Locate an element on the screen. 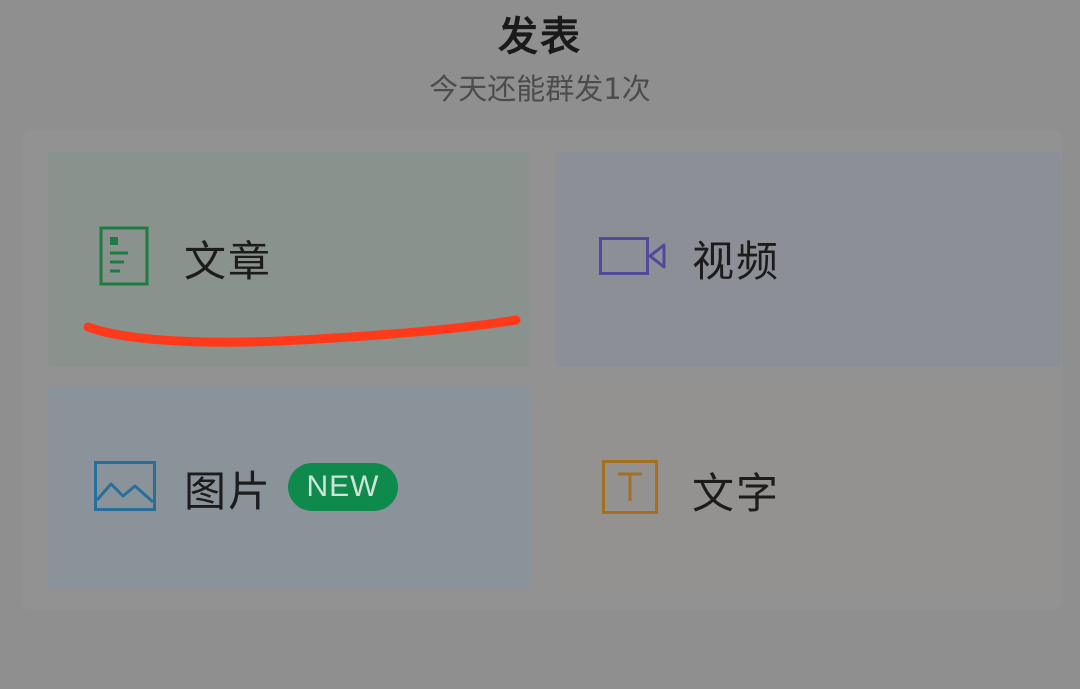 The width and height of the screenshot is (1080, 689). text-icon is located at coordinates (630, 487).